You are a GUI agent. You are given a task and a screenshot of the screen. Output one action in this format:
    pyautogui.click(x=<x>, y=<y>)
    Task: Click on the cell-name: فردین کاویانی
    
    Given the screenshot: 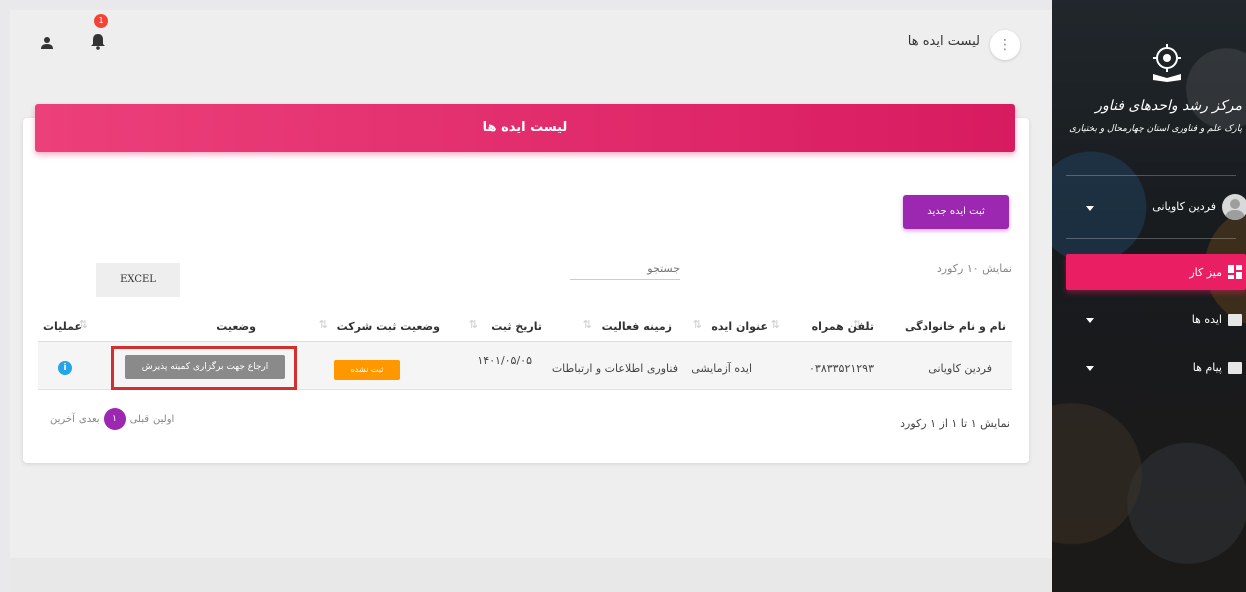 What is the action you would take?
    pyautogui.click(x=960, y=368)
    